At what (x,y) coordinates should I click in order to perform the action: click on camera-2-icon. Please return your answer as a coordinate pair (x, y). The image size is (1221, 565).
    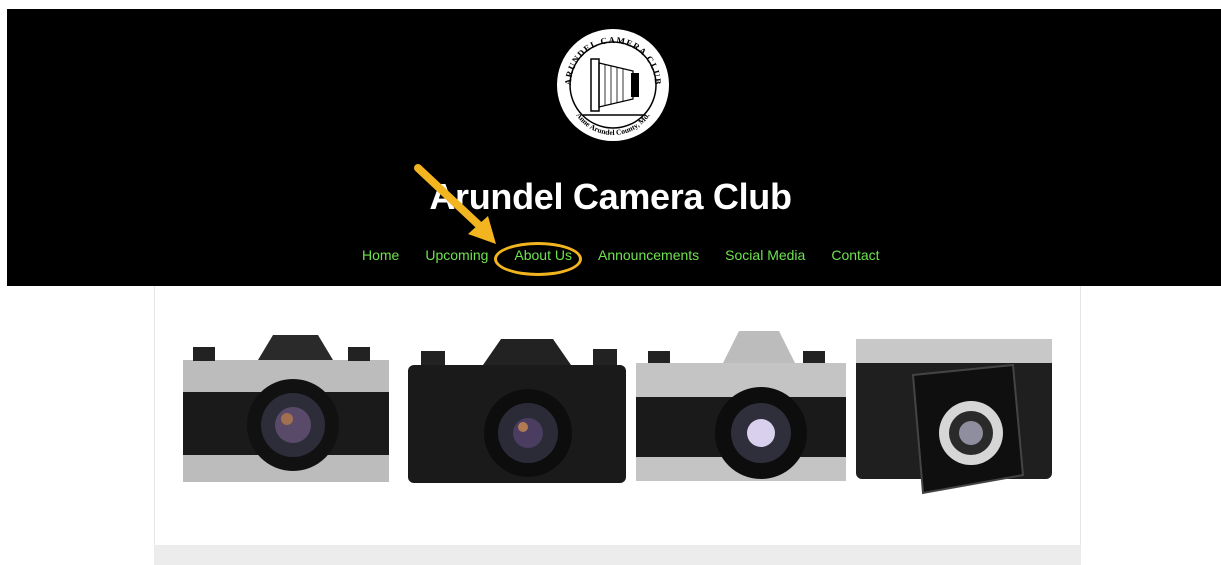
    Looking at the image, I should click on (517, 411).